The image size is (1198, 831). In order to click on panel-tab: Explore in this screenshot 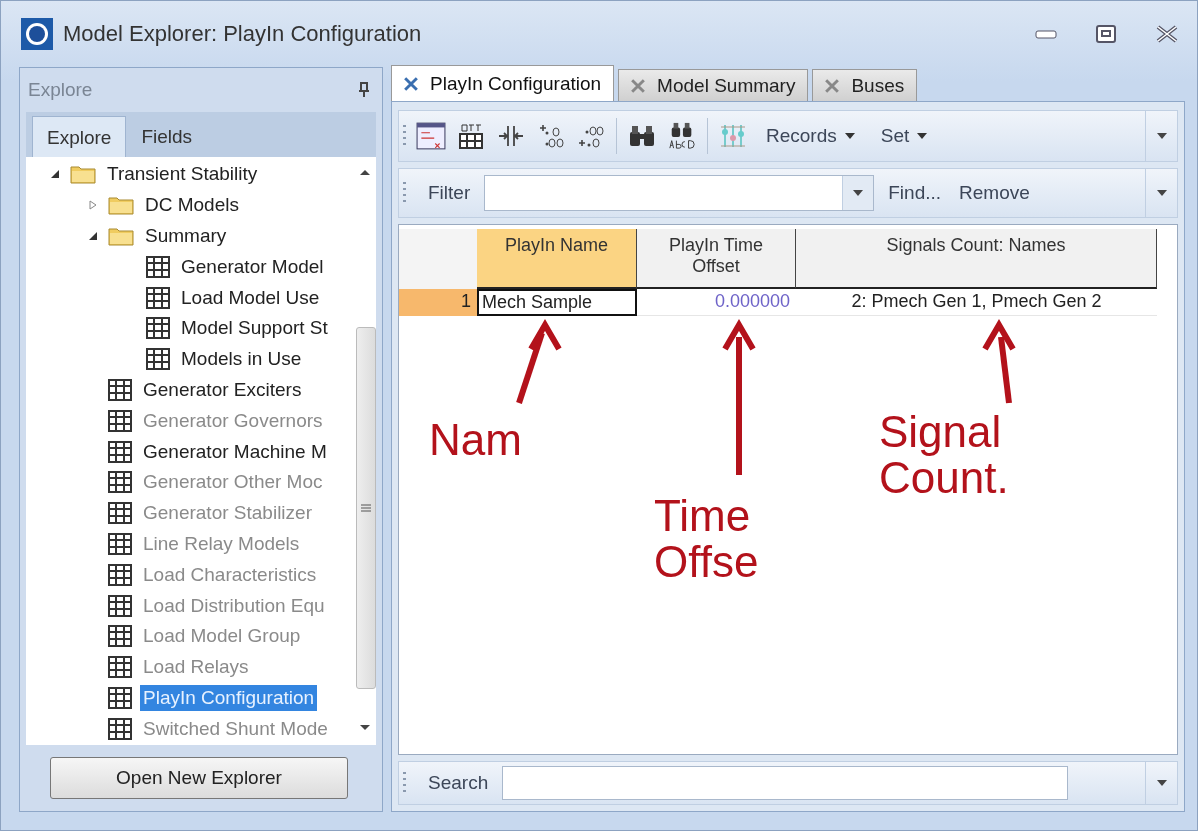, I will do `click(79, 136)`.